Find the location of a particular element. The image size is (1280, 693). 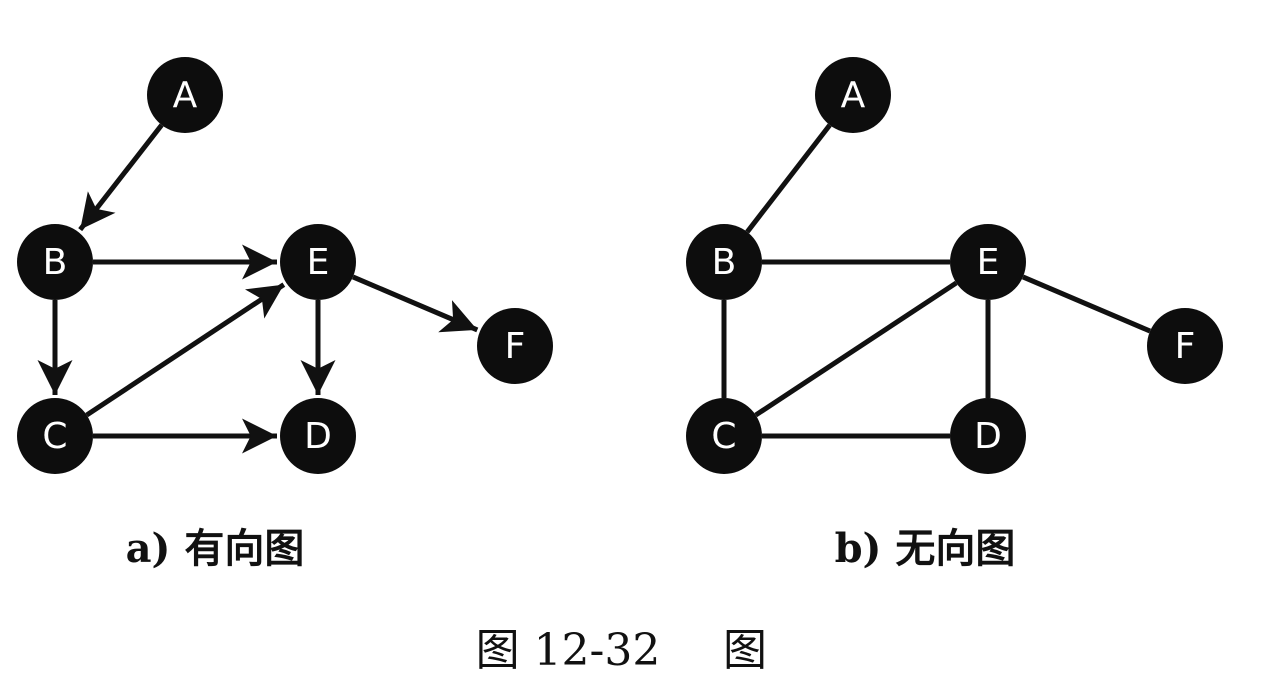

figure-caption: 图 12-32 图 is located at coordinates (621, 650).